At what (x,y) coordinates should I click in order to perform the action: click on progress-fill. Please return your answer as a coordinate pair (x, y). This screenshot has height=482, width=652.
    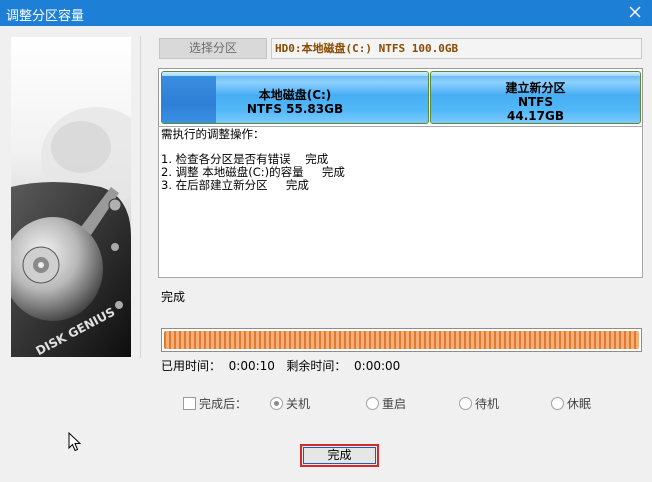
    Looking at the image, I should click on (401, 340).